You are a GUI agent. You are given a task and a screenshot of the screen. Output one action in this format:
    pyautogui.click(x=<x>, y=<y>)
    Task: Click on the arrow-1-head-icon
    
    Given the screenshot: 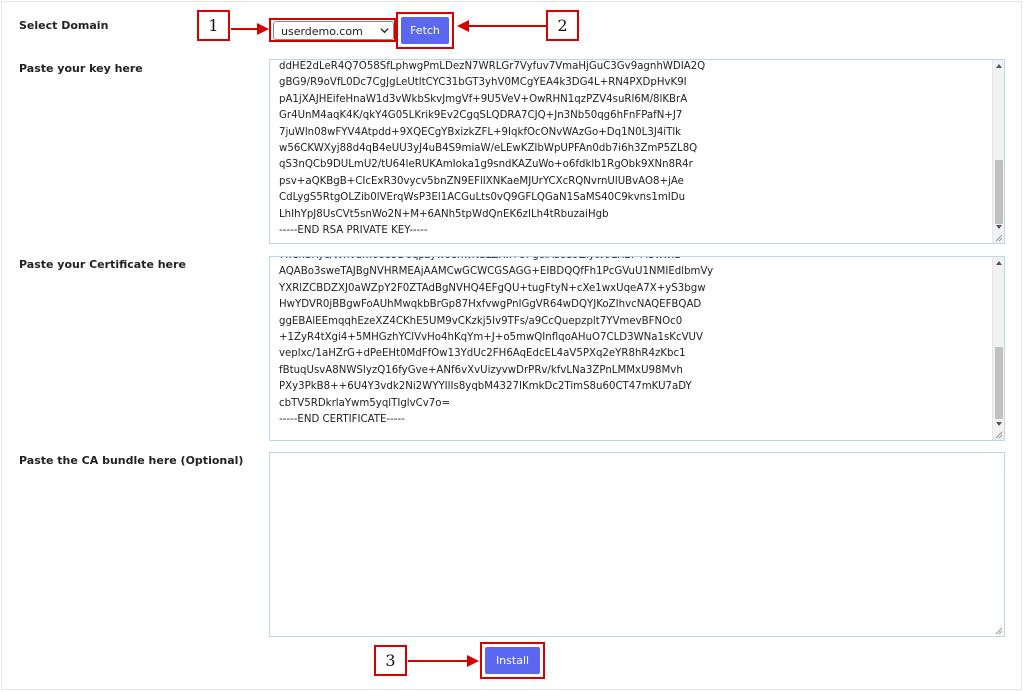 What is the action you would take?
    pyautogui.click(x=263, y=29)
    